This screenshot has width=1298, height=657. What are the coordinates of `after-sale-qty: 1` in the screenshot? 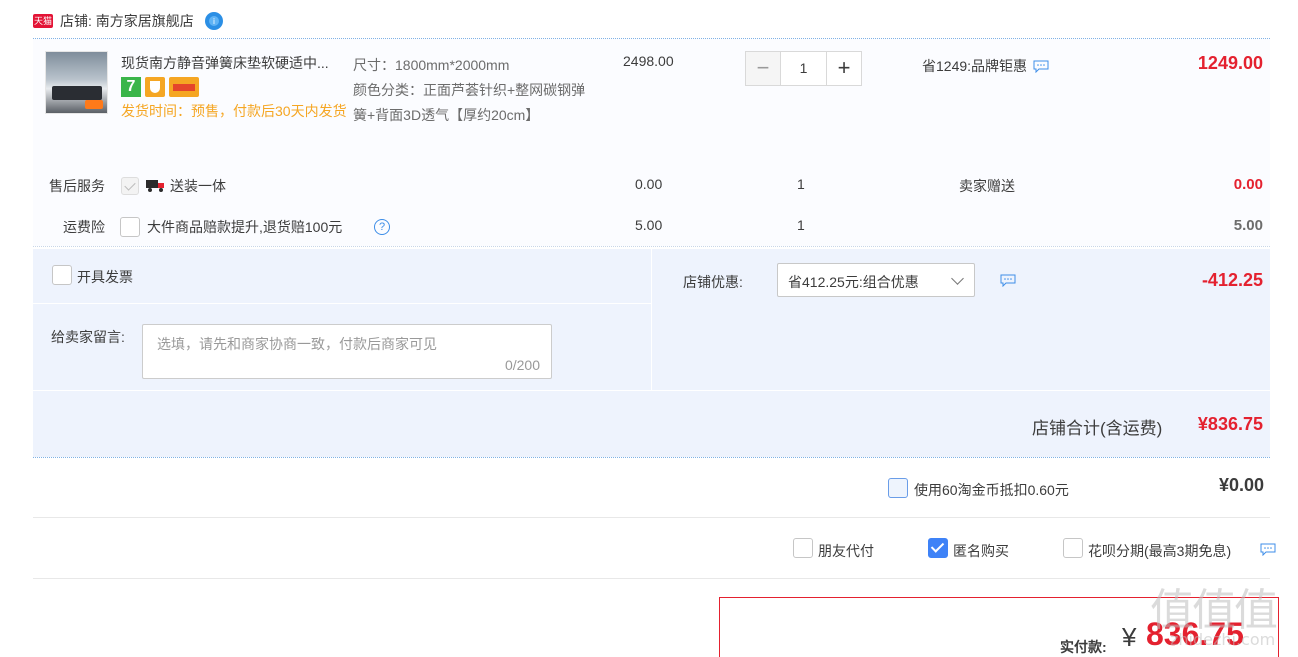 It's located at (801, 184).